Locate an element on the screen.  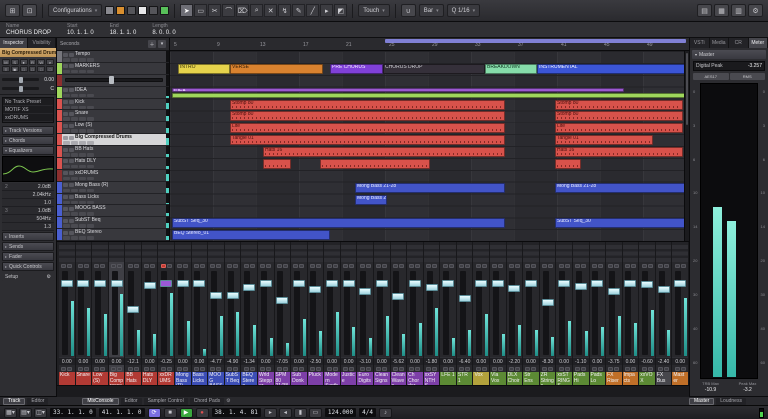
mute-tool: ✕ is located at coordinates (271, 10).